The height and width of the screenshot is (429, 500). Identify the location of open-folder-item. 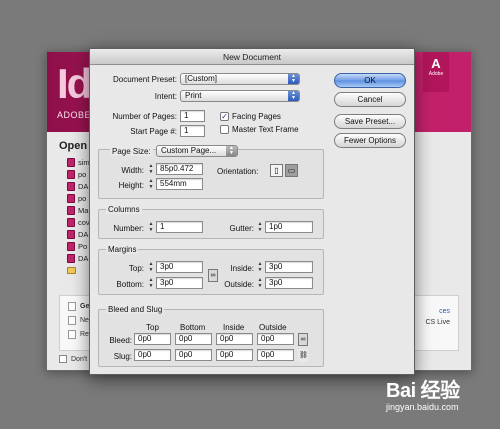
(78, 270).